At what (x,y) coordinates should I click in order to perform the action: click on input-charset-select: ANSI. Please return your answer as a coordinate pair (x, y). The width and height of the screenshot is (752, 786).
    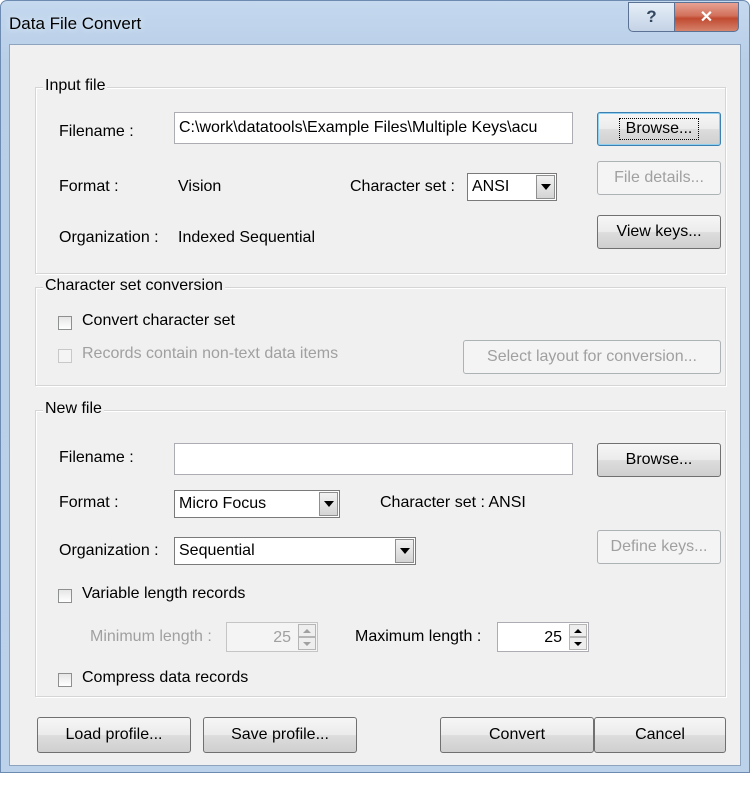
    Looking at the image, I should click on (512, 187).